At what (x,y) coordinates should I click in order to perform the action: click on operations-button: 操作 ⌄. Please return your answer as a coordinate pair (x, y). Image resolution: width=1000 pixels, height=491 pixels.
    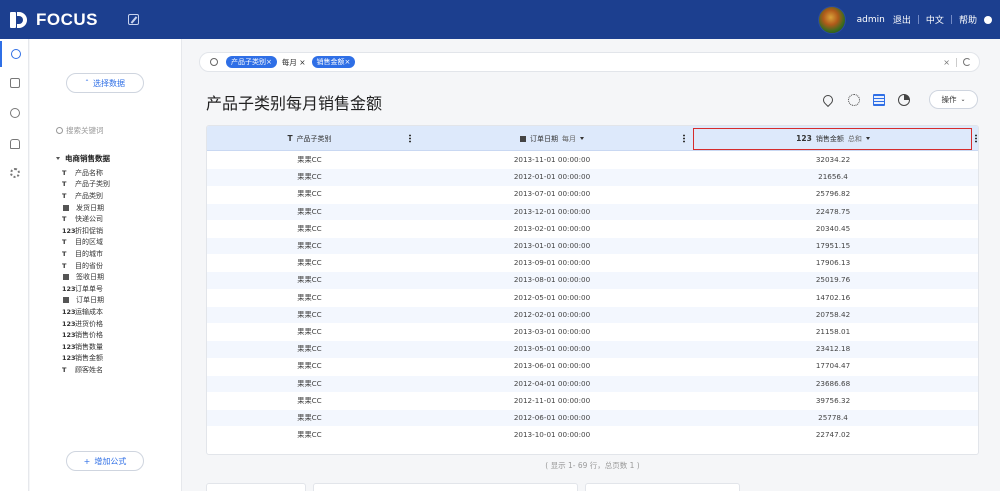
    Looking at the image, I should click on (953, 99).